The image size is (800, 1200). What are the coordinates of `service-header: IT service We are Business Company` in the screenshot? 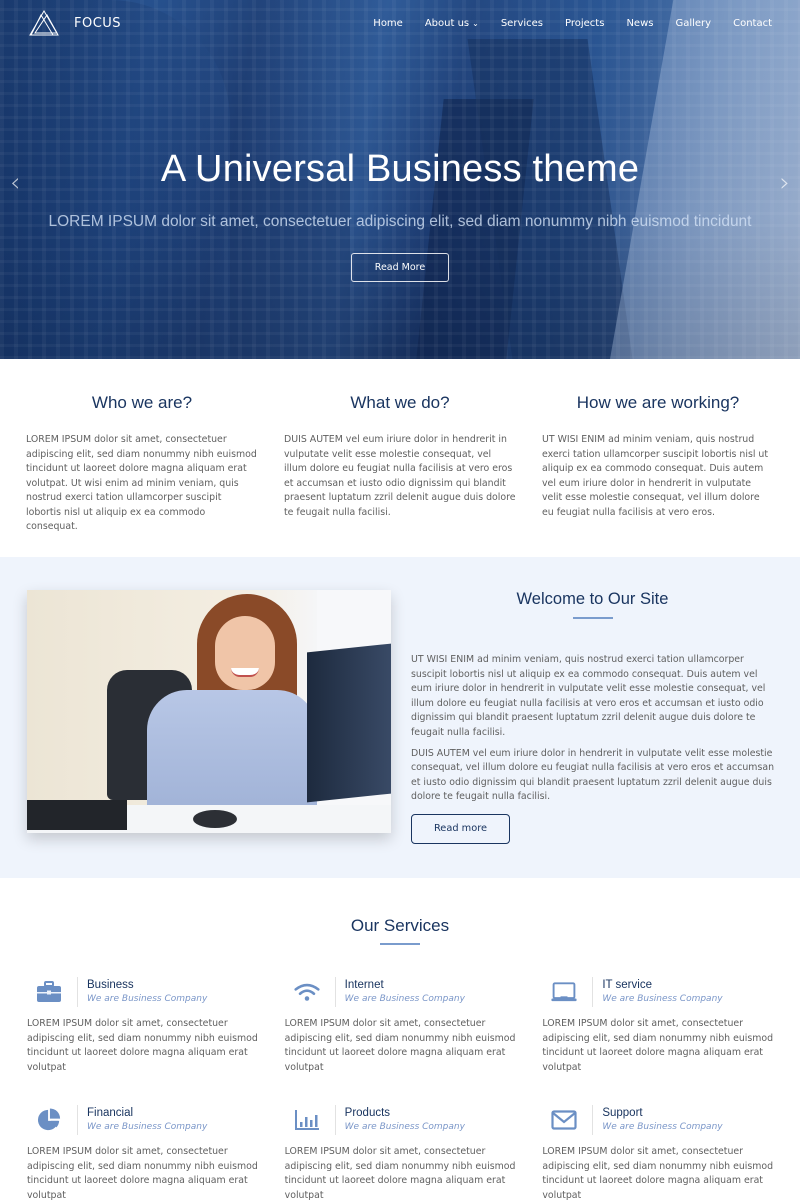 It's located at (658, 991).